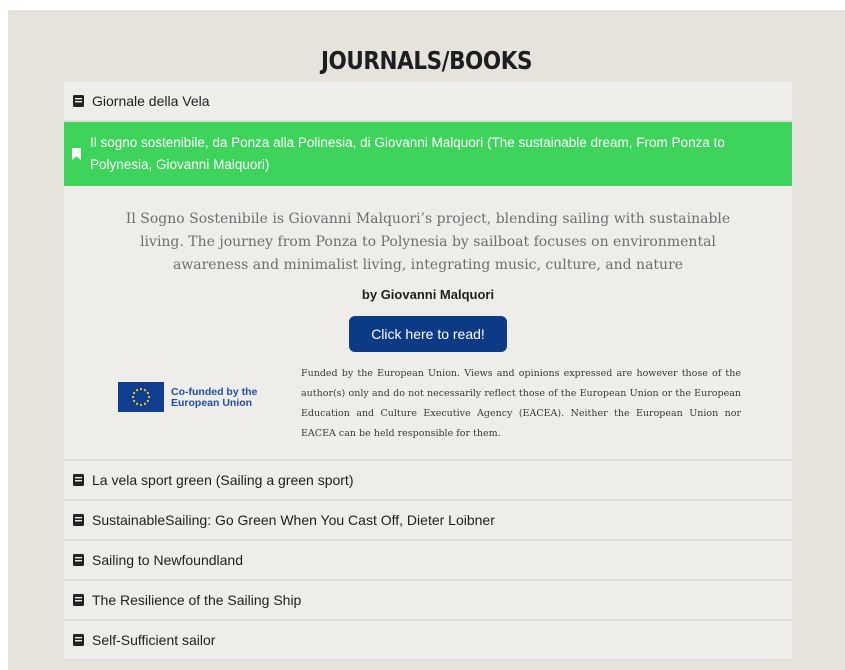 The width and height of the screenshot is (845, 670). Describe the element at coordinates (428, 601) in the screenshot. I see `accordion-item-resilience-of-the-sailing-ship: The Resilience of the Sailing Ship` at that location.